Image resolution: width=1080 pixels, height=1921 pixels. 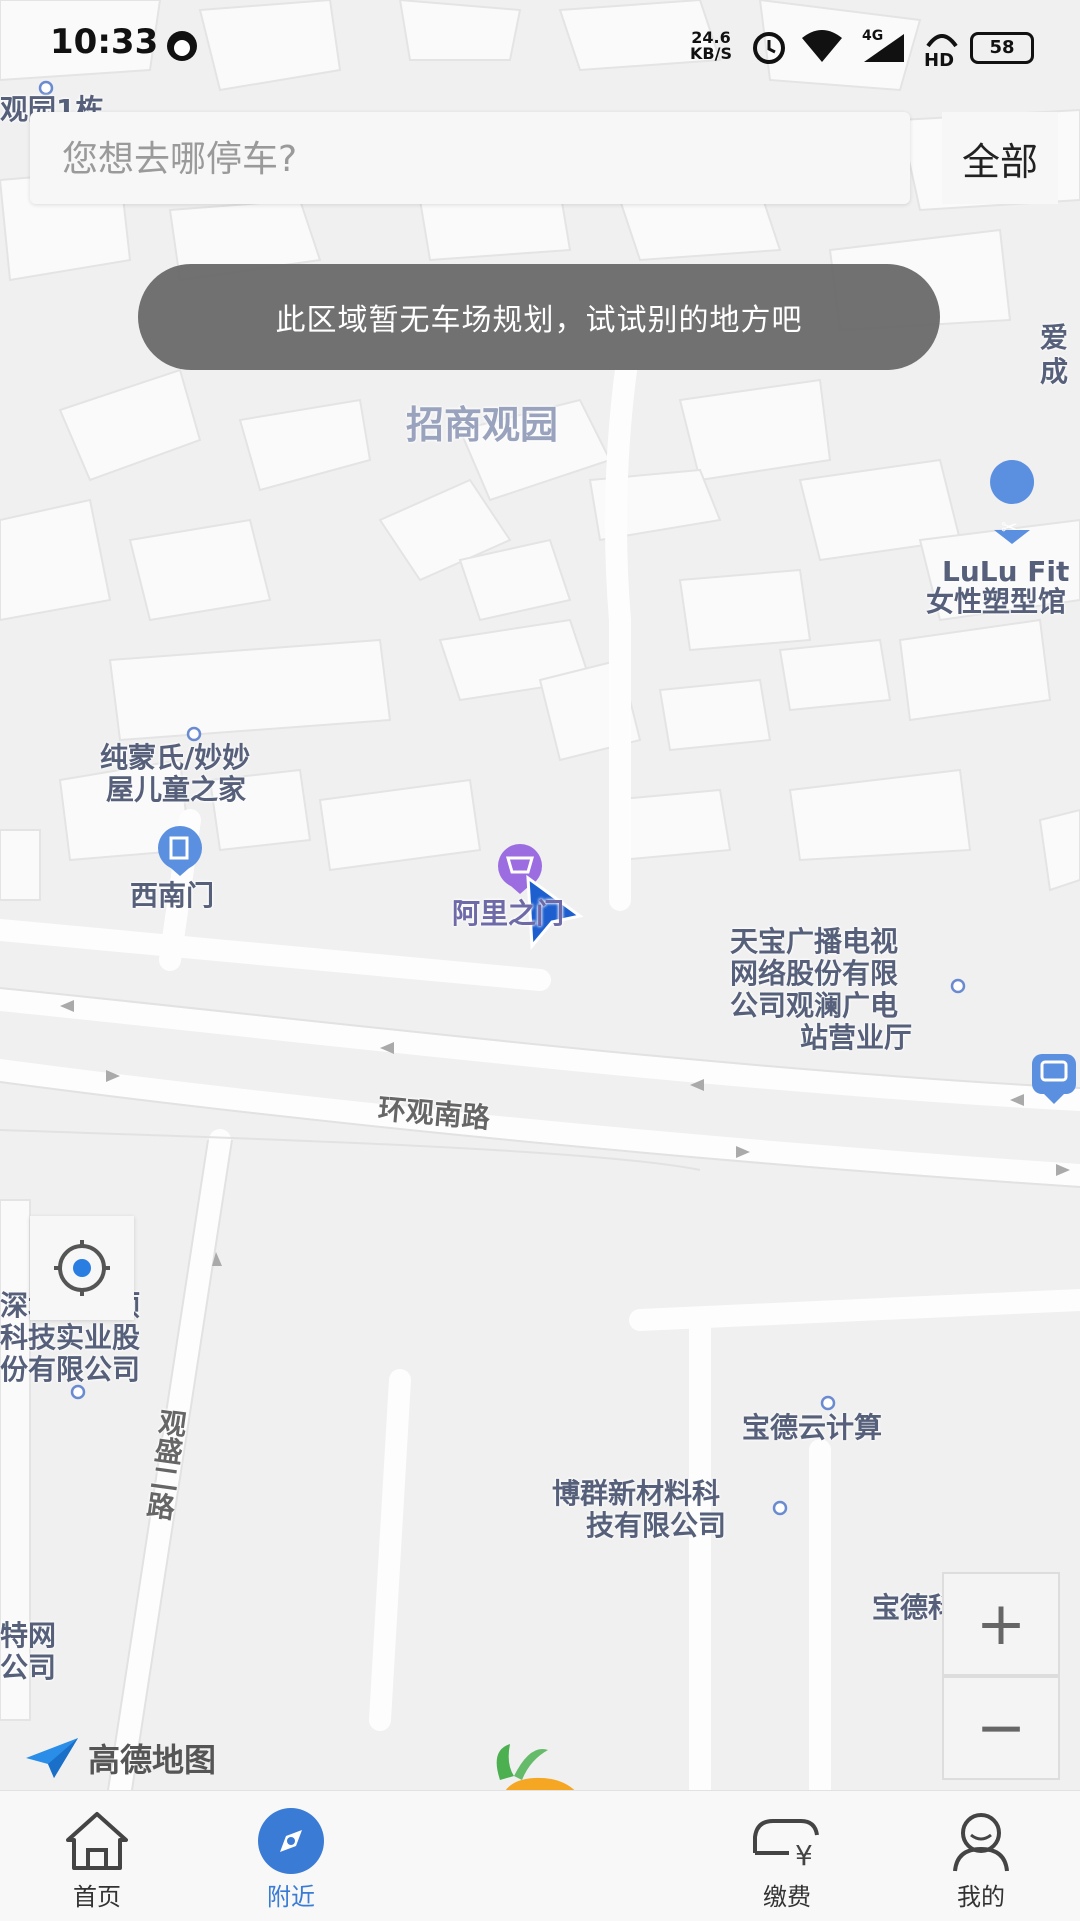 What do you see at coordinates (508, 913) in the screenshot?
I see `map-label-ali-gate: 阿里之门` at bounding box center [508, 913].